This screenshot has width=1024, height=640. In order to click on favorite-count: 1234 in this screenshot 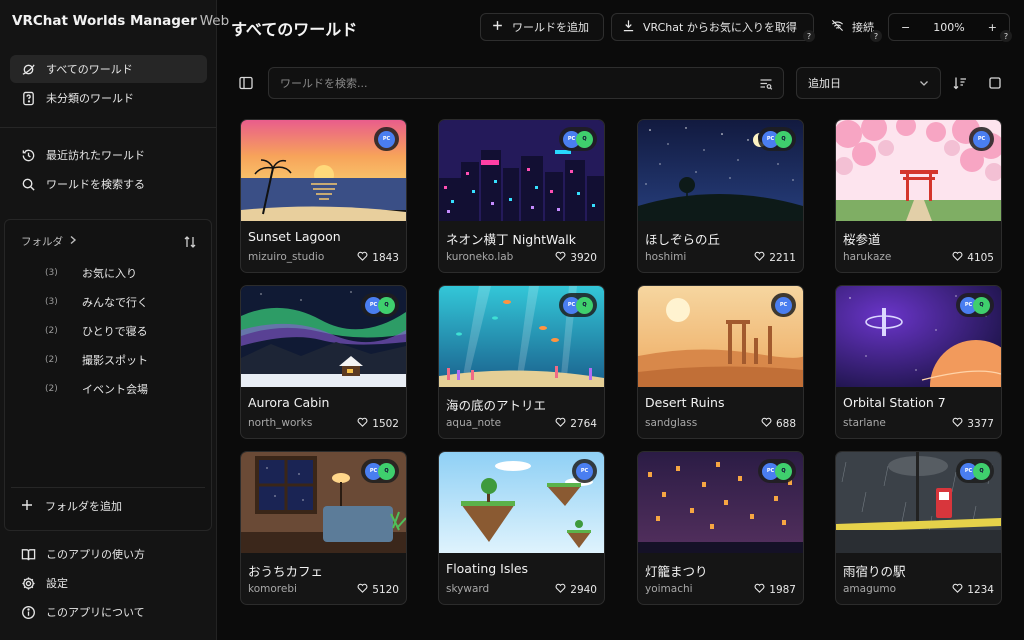, I will do `click(973, 589)`.